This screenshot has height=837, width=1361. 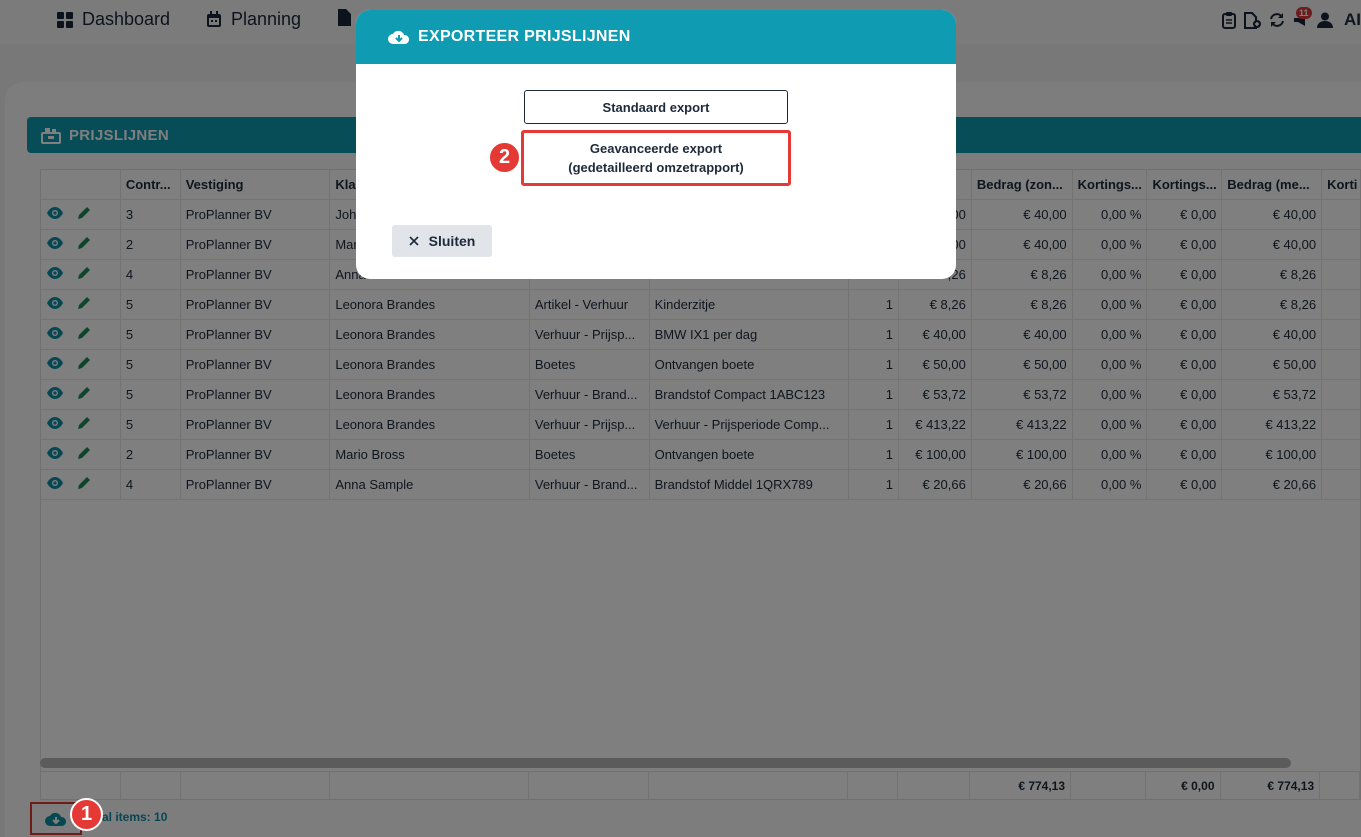 I want to click on close-icon, so click(x=414, y=241).